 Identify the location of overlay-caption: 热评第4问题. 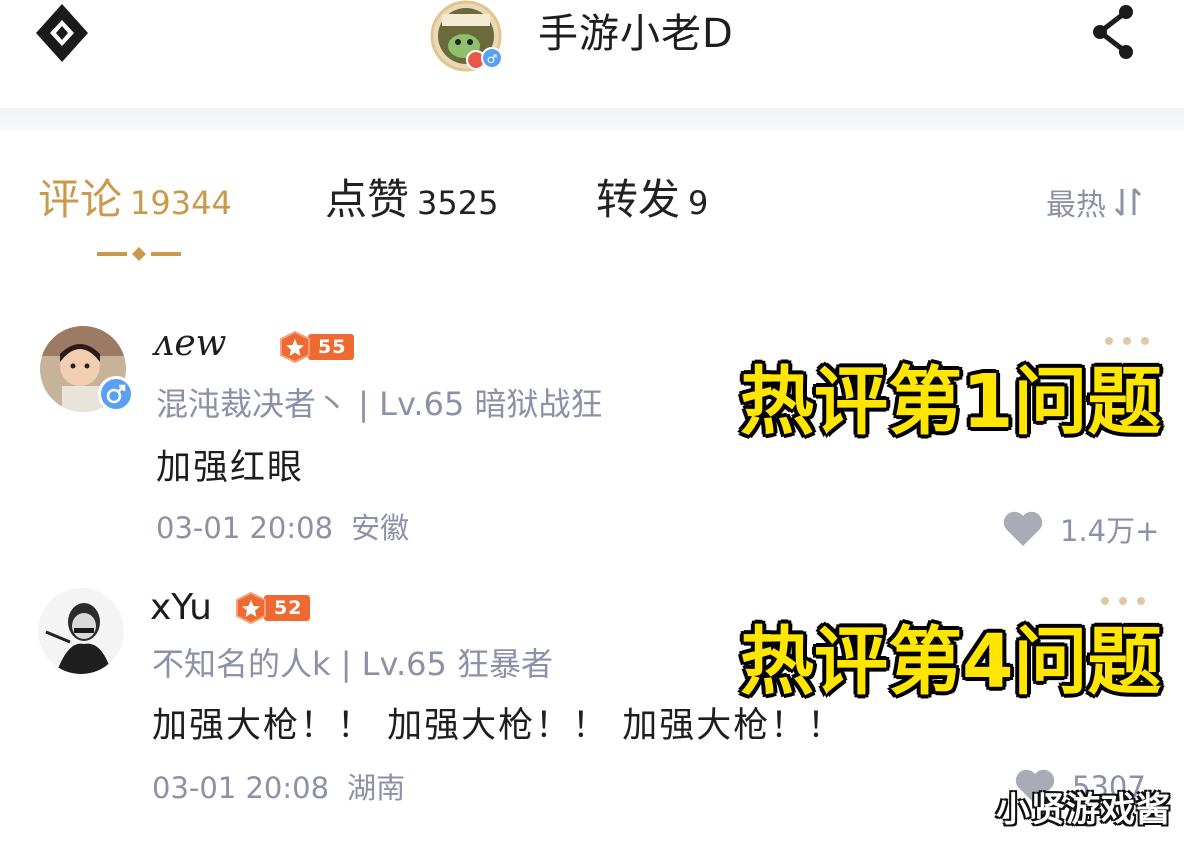
(951, 662).